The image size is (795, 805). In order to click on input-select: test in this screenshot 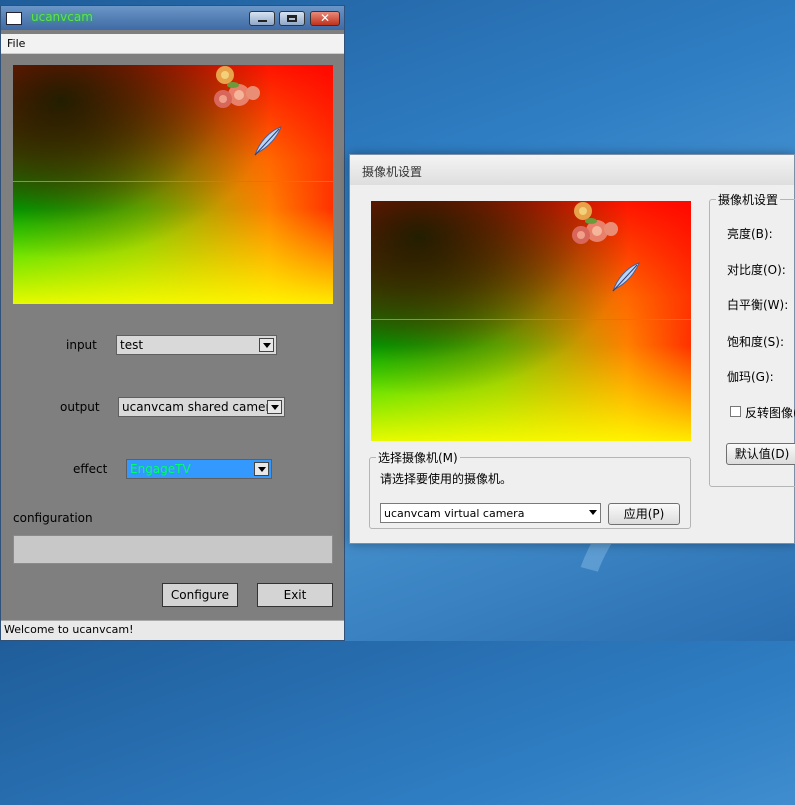, I will do `click(196, 345)`.